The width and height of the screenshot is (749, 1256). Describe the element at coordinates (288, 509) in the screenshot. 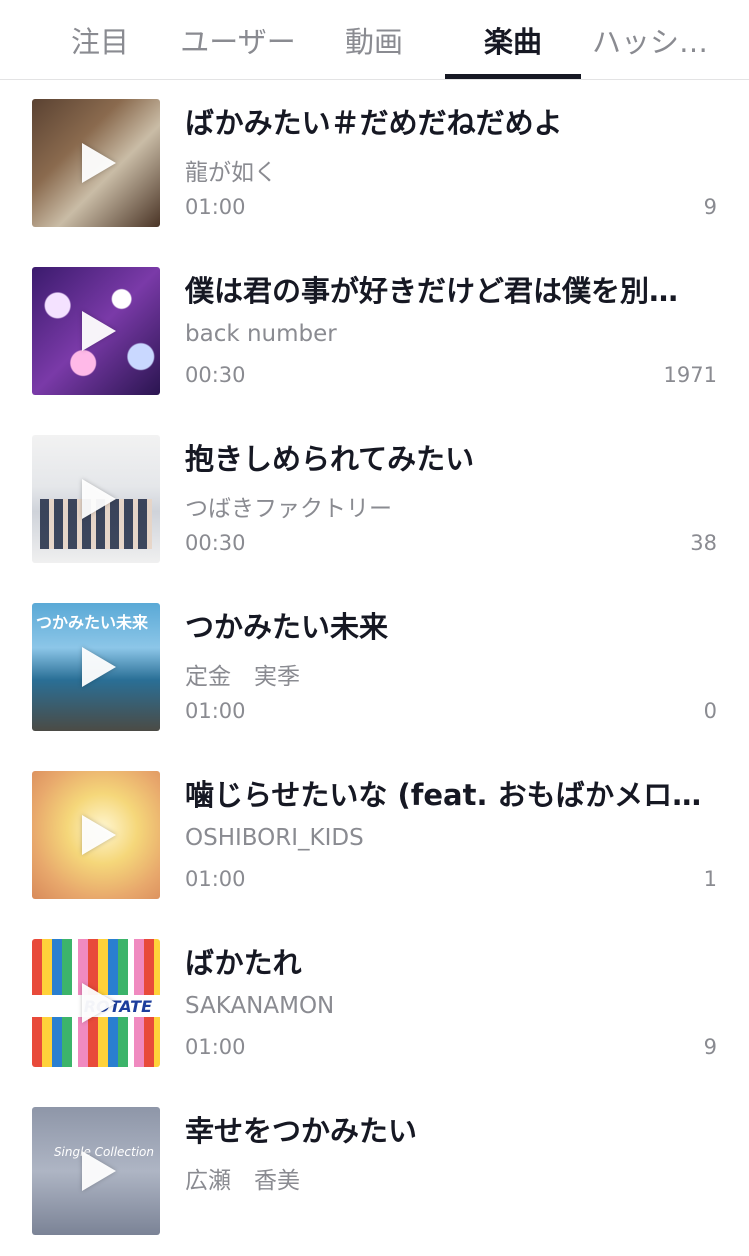

I see `artist-name: つばきファクトリー` at that location.